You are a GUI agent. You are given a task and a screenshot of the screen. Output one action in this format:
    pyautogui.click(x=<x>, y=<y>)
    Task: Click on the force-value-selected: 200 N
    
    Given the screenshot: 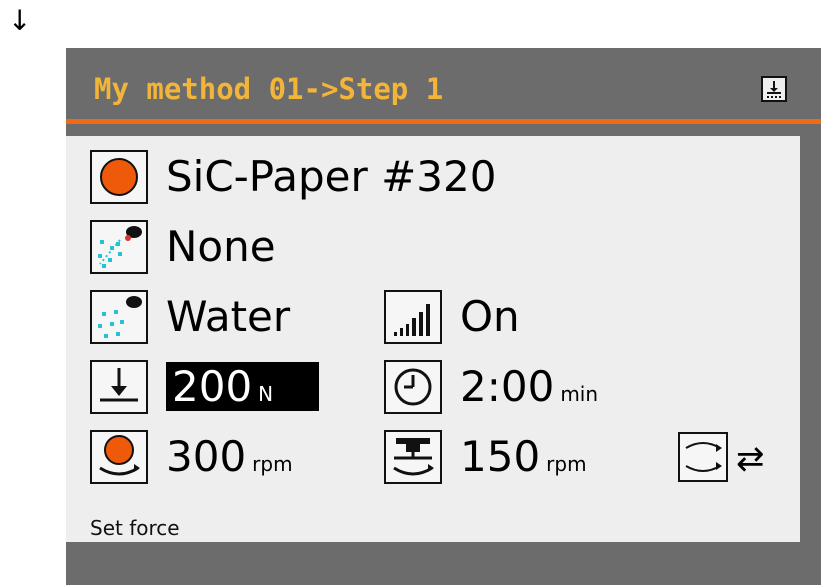 What is the action you would take?
    pyautogui.click(x=243, y=386)
    